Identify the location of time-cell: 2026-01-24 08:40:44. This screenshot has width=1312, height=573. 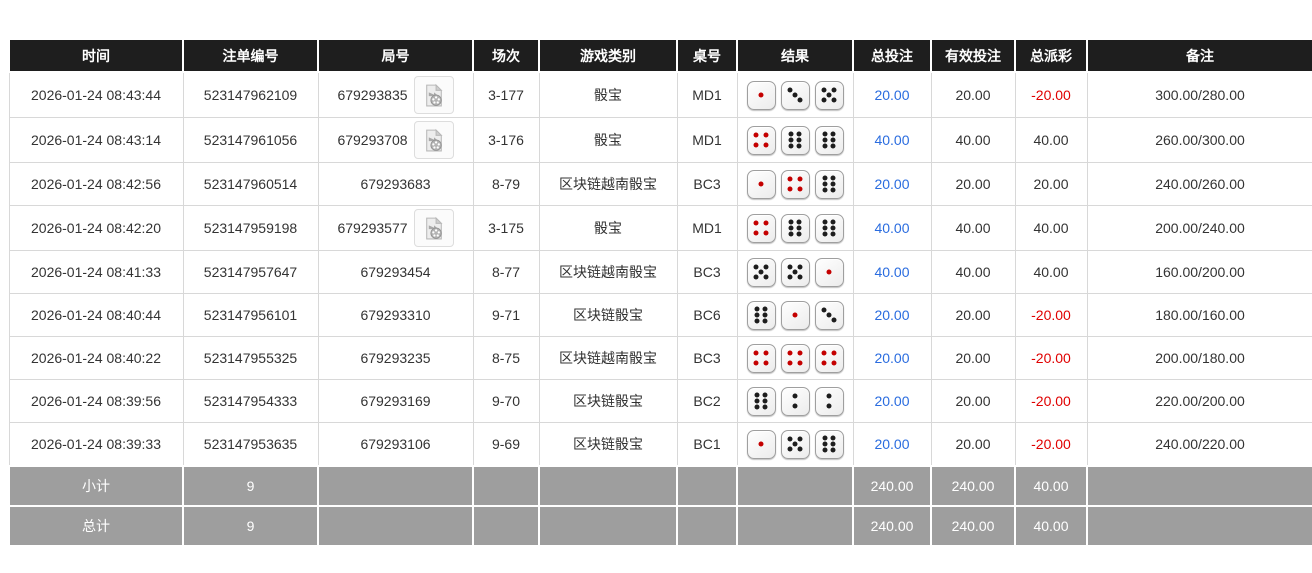
(96, 315).